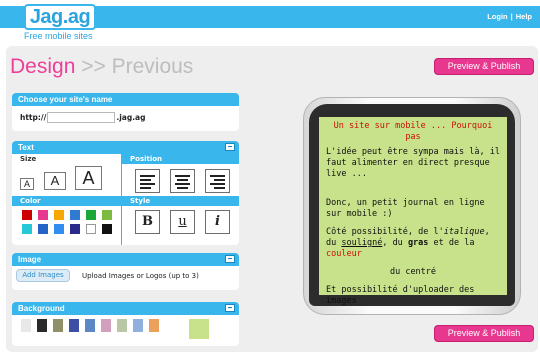 The height and width of the screenshot is (354, 540). I want to click on panel-heading: Image, so click(125, 259).